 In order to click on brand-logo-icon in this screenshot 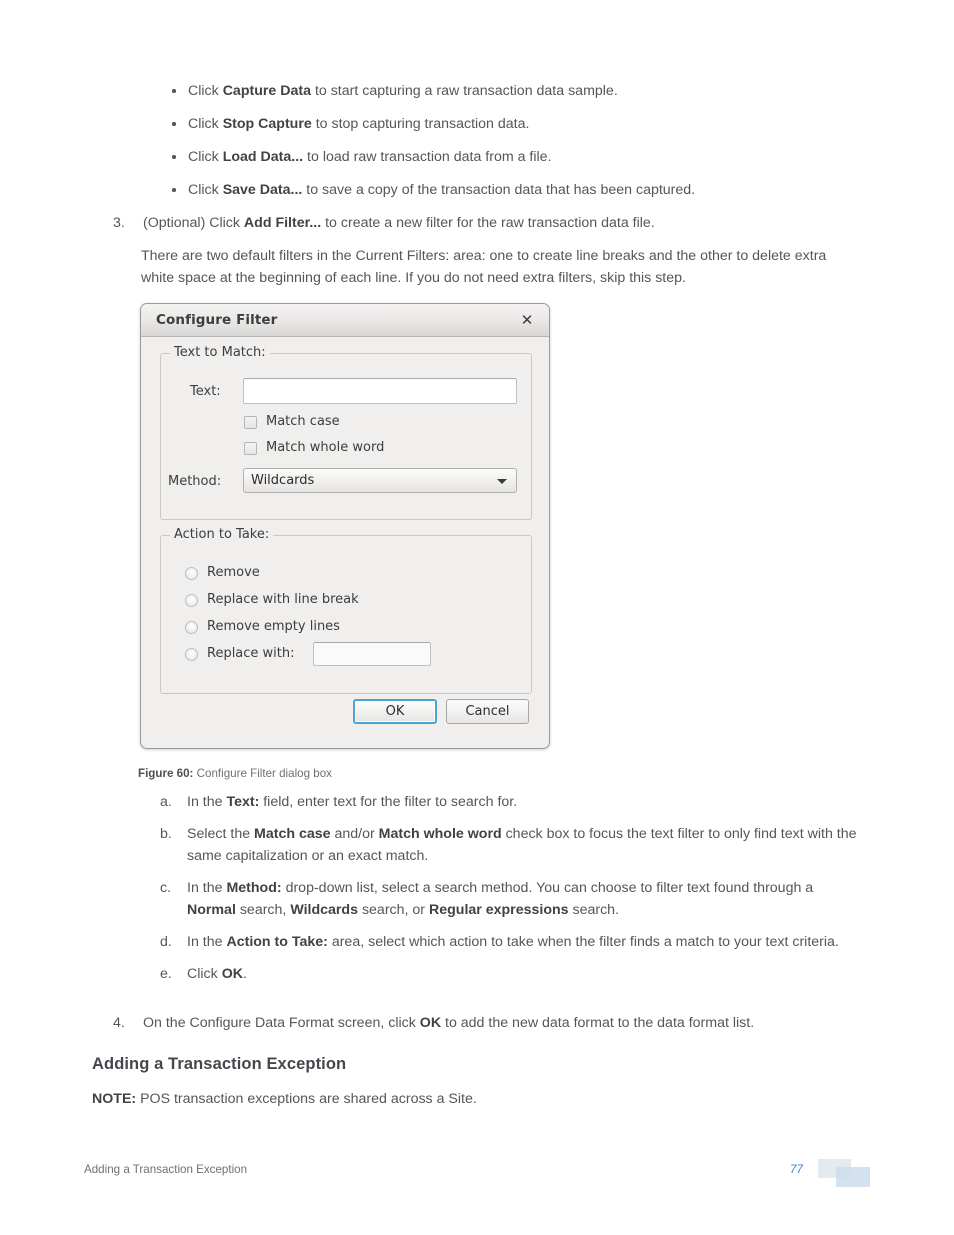, I will do `click(844, 1173)`.